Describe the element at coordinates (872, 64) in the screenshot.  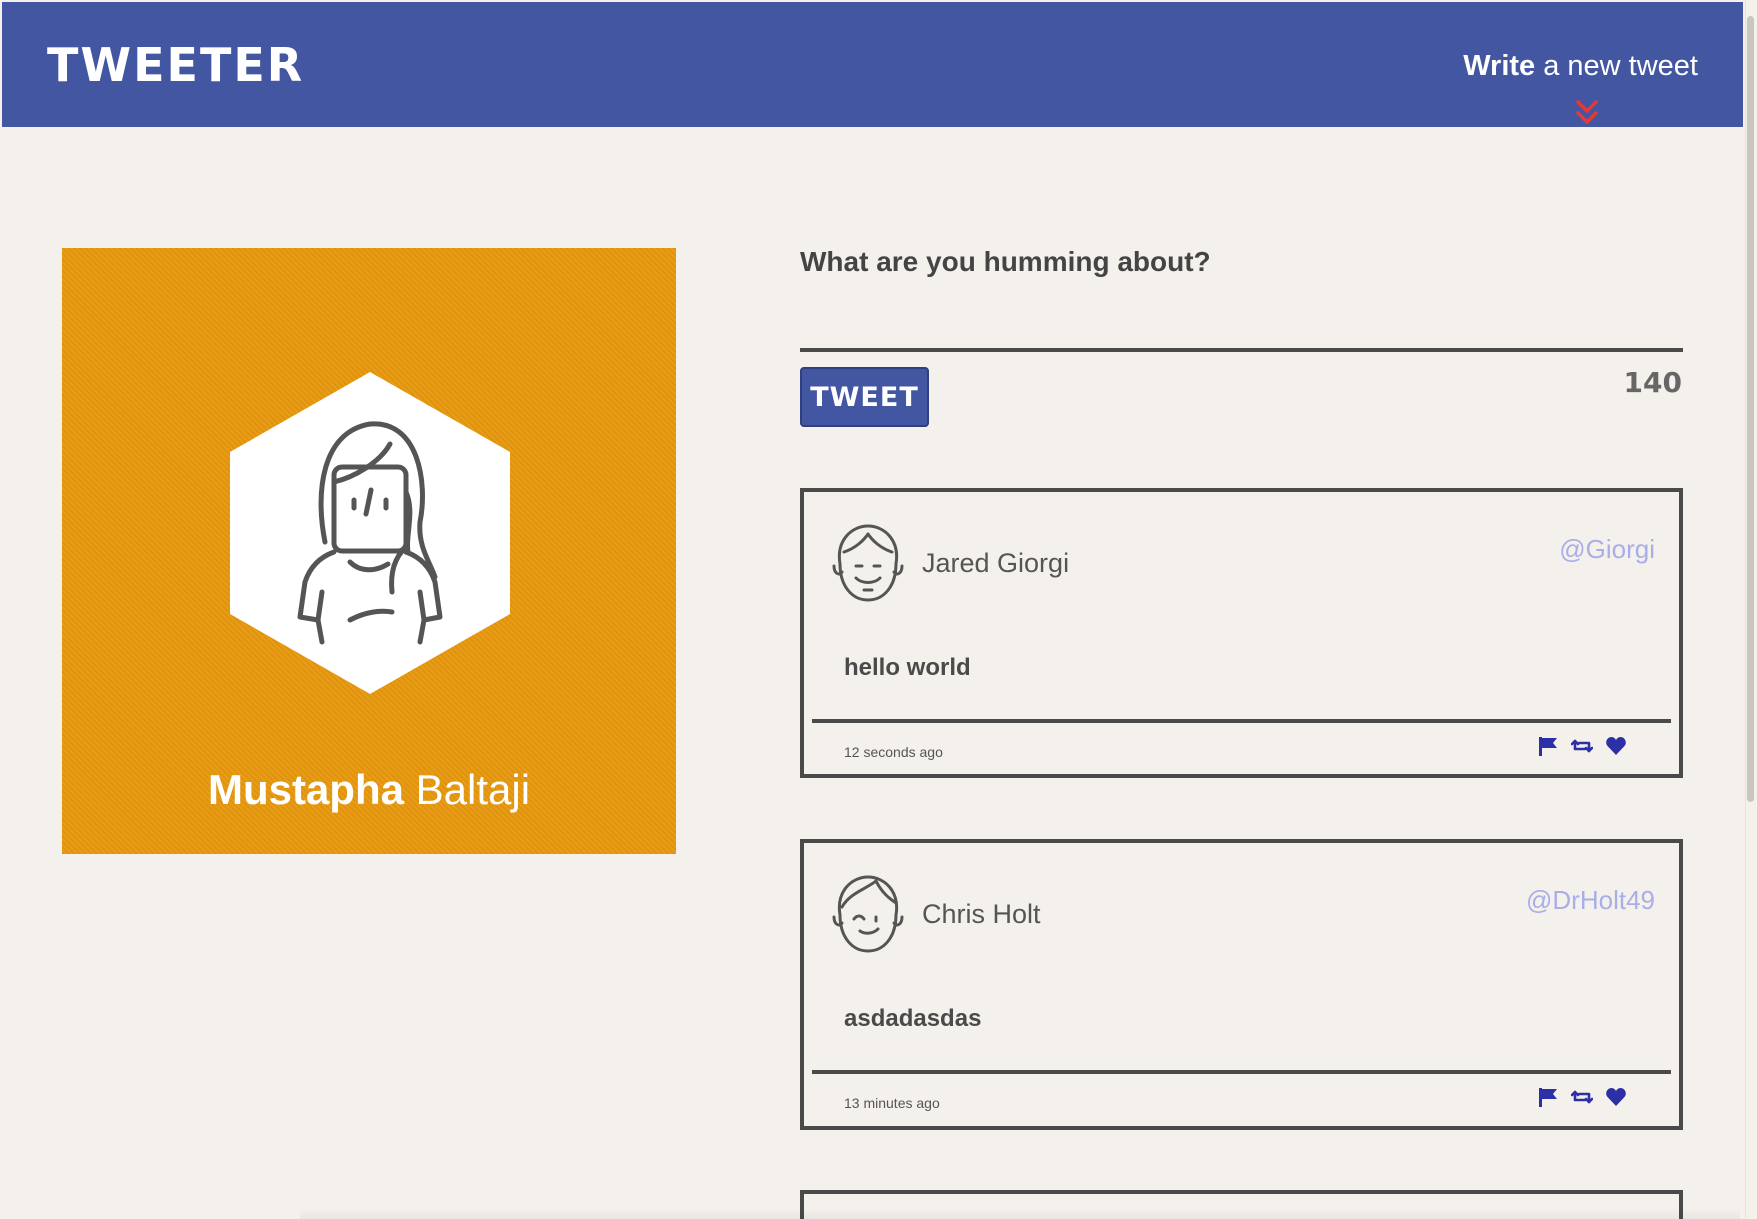
I see `top-nav: TWEETER Write a new tweet` at that location.